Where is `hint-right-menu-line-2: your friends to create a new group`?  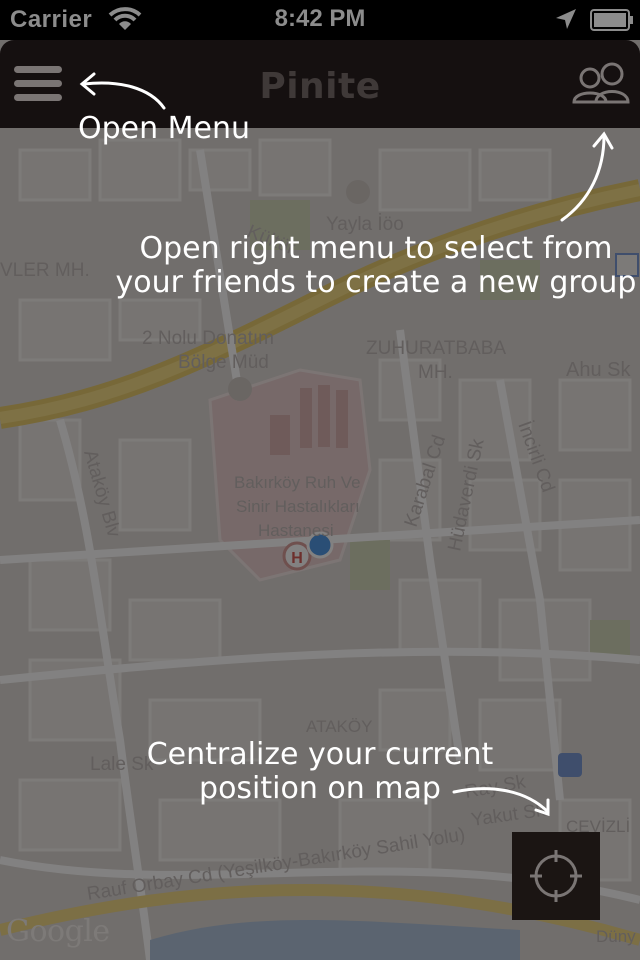
hint-right-menu-line-2: your friends to create a new group is located at coordinates (376, 282).